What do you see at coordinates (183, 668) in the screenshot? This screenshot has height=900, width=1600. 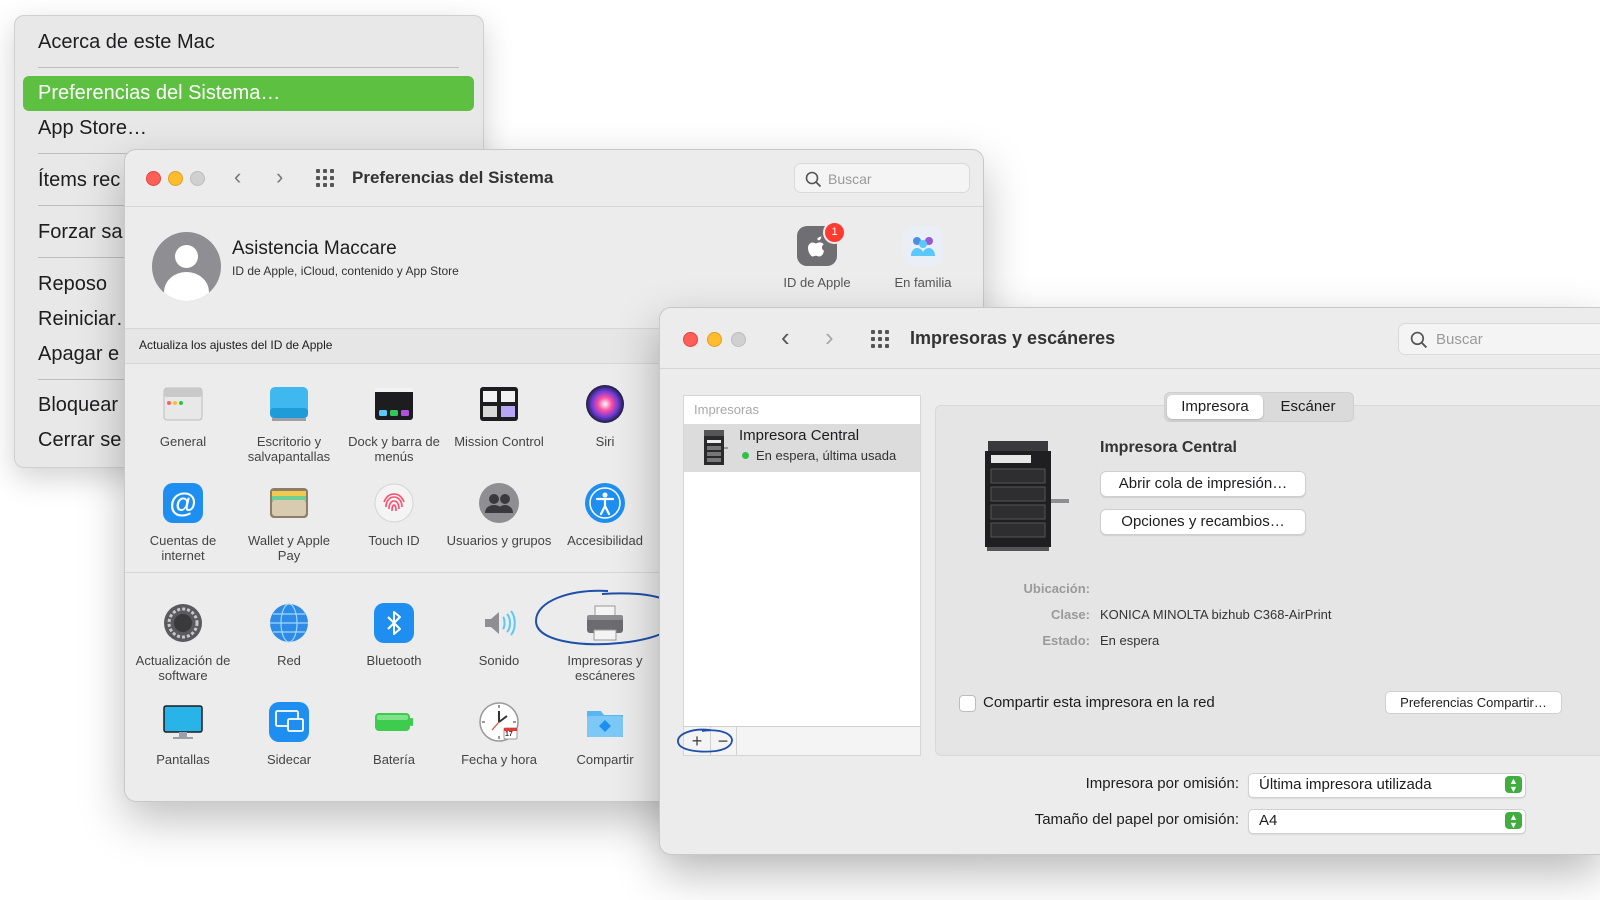 I see `pref-label: Actualización de software` at bounding box center [183, 668].